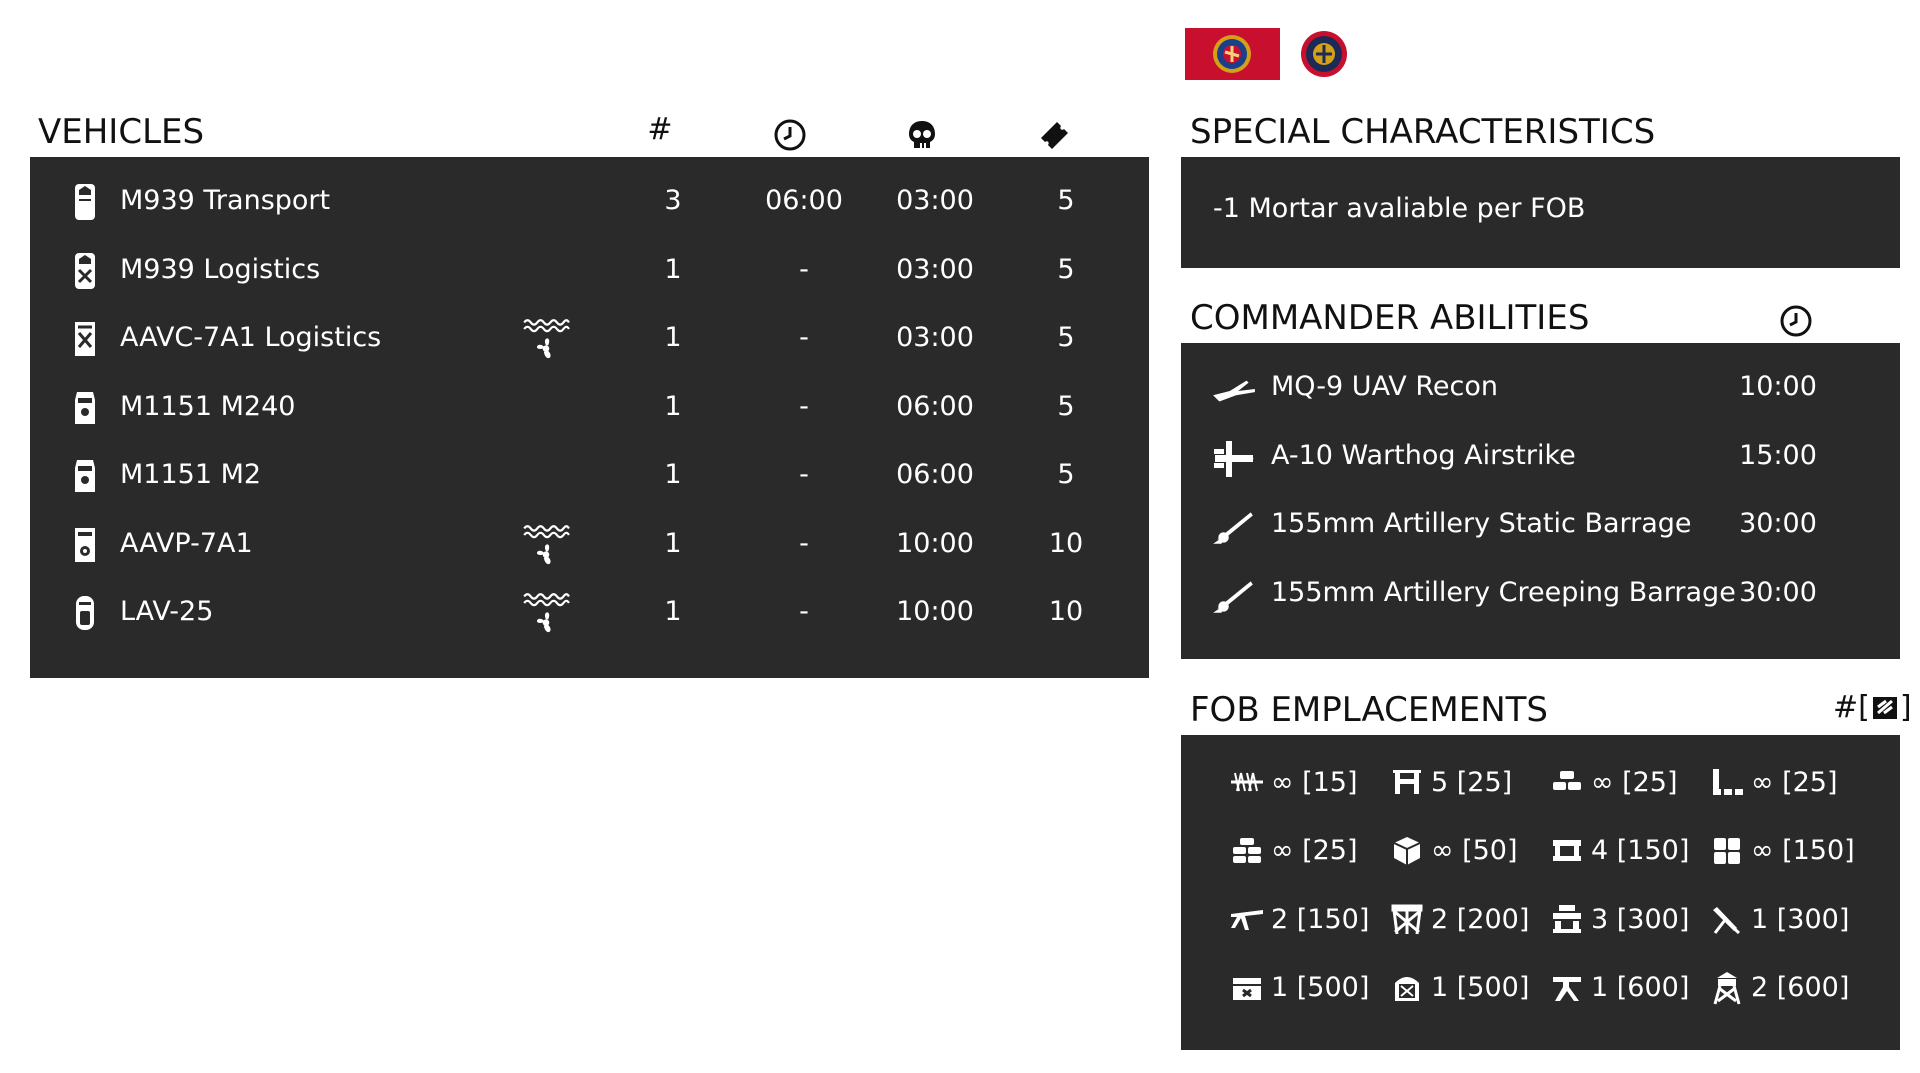  I want to click on fob-emplacement: ∞ [50], so click(1453, 851).